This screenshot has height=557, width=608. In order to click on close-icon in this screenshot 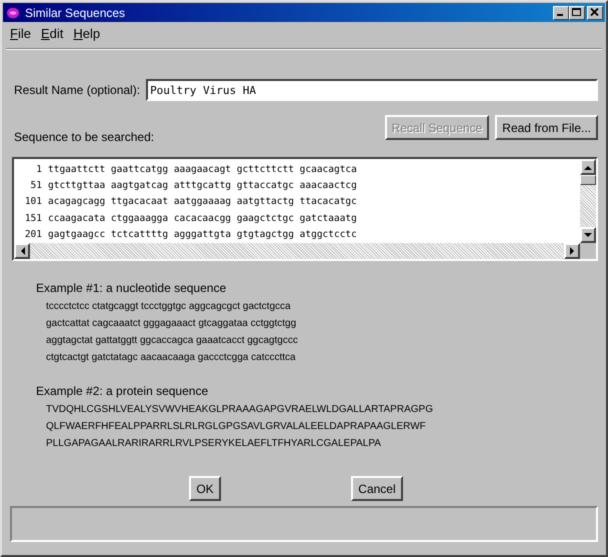, I will do `click(595, 12)`.